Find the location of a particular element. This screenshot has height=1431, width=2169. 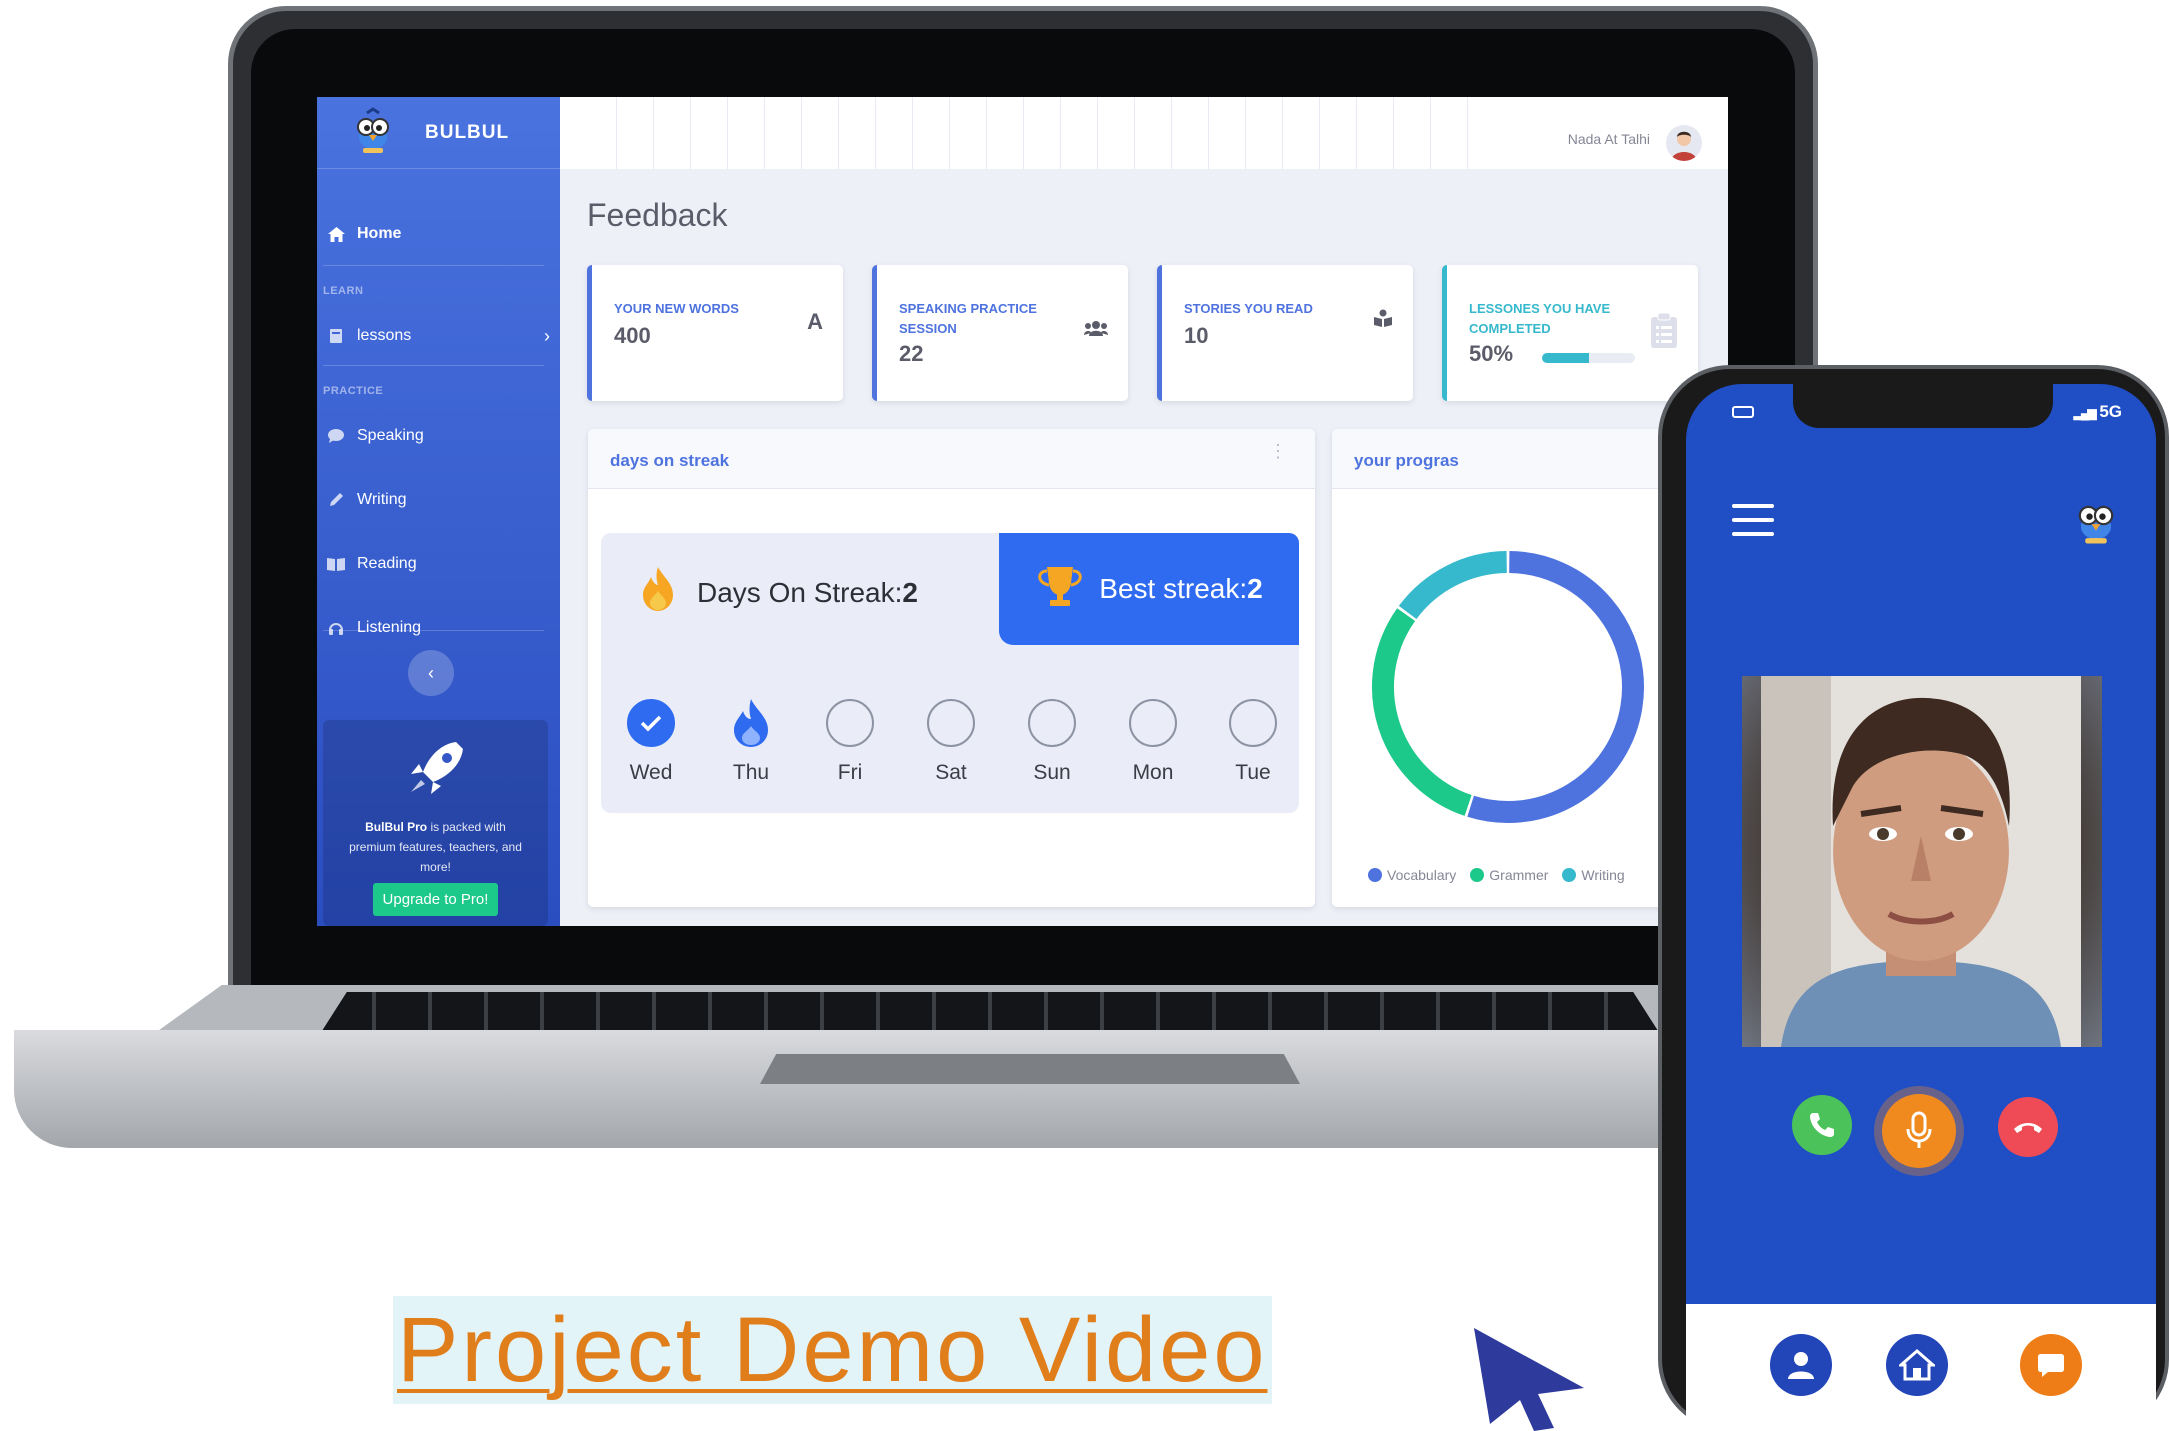

card-value: 400 is located at coordinates (632, 335).